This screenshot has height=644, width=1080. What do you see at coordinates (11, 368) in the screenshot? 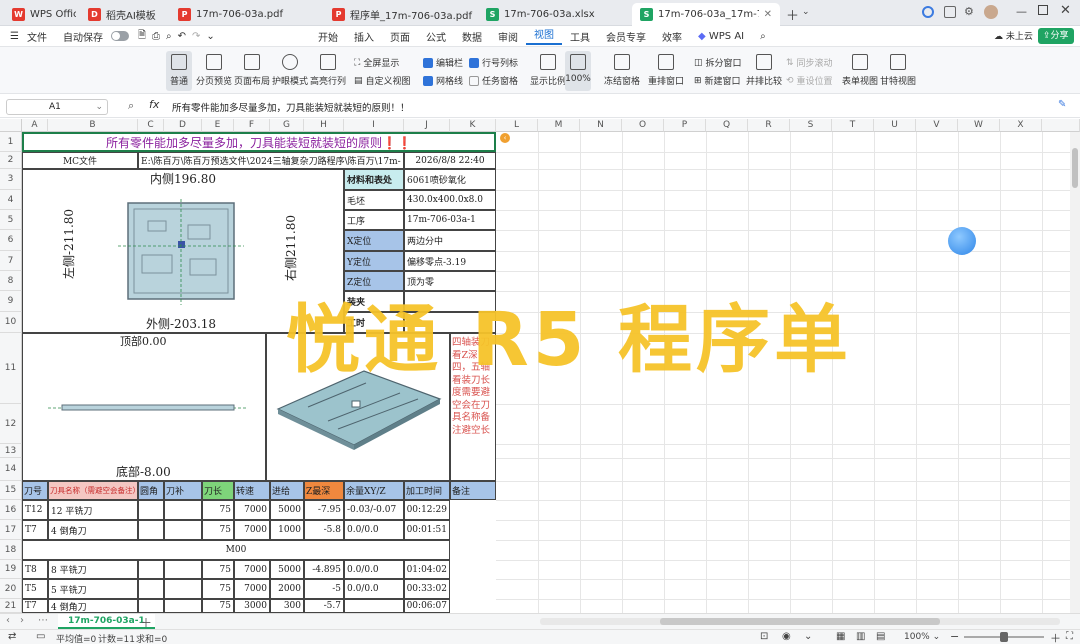
I see `row-header-11: 11` at bounding box center [11, 368].